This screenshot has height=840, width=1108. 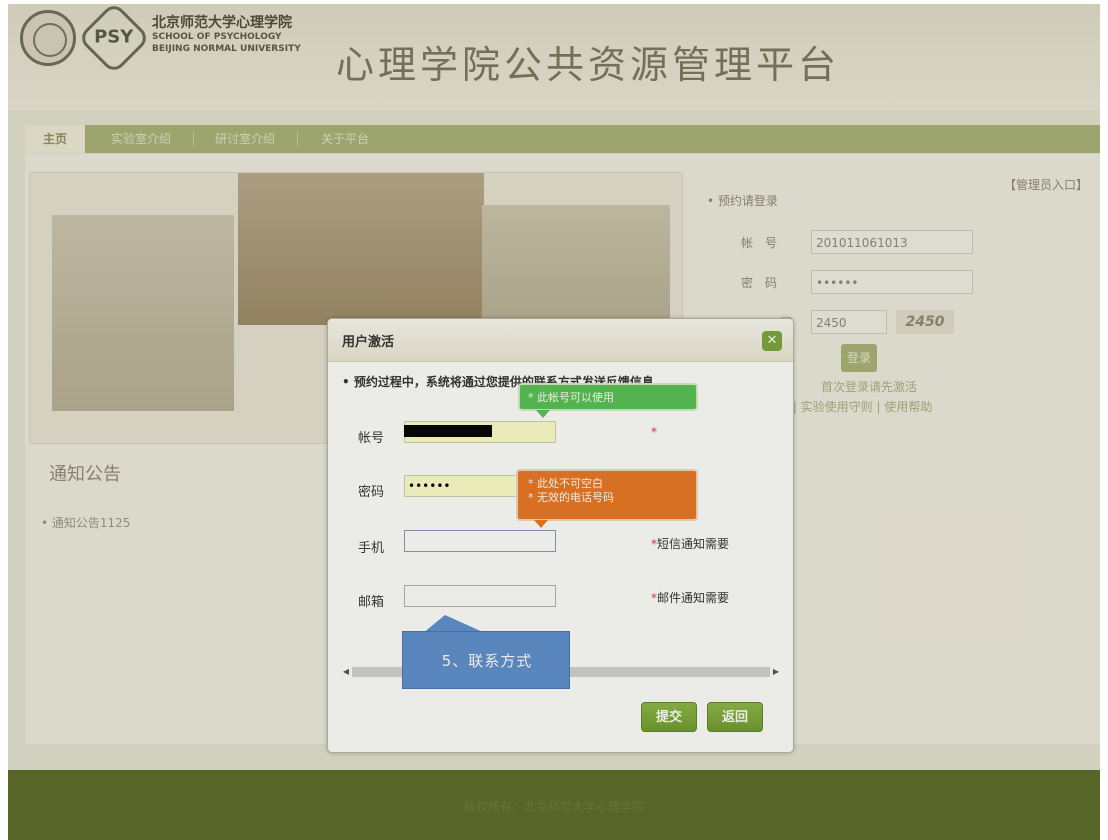 I want to click on phone-error-line2: * 无效的电话号码, so click(x=571, y=497).